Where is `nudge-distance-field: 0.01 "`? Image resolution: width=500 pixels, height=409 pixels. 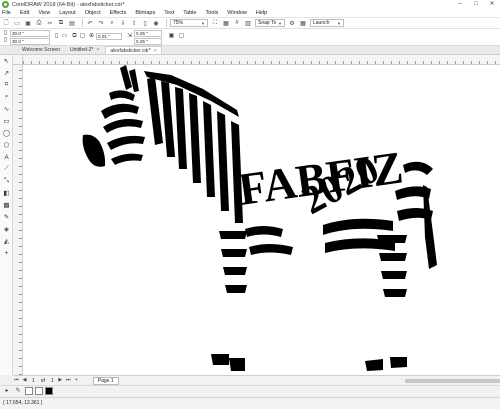
nudge-distance-field: 0.01 " is located at coordinates (109, 36).